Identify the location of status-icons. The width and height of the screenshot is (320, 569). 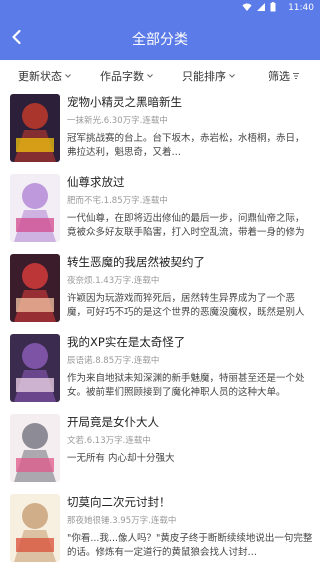
(259, 7).